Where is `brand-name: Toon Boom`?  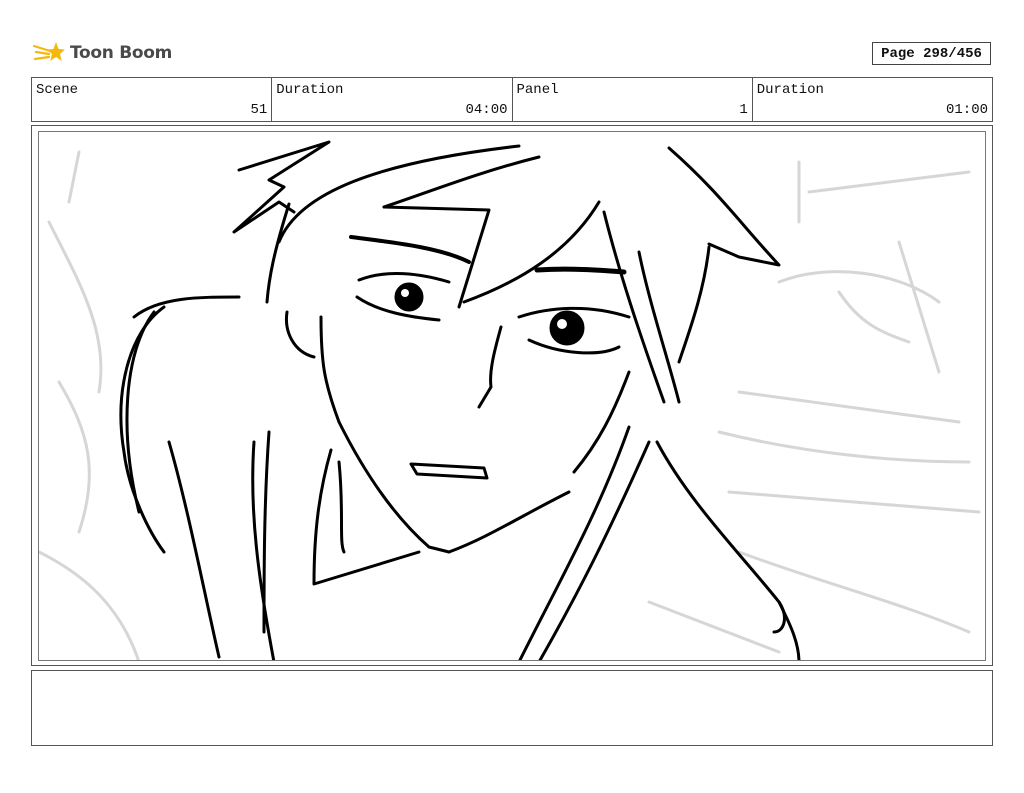
brand-name: Toon Boom is located at coordinates (121, 53).